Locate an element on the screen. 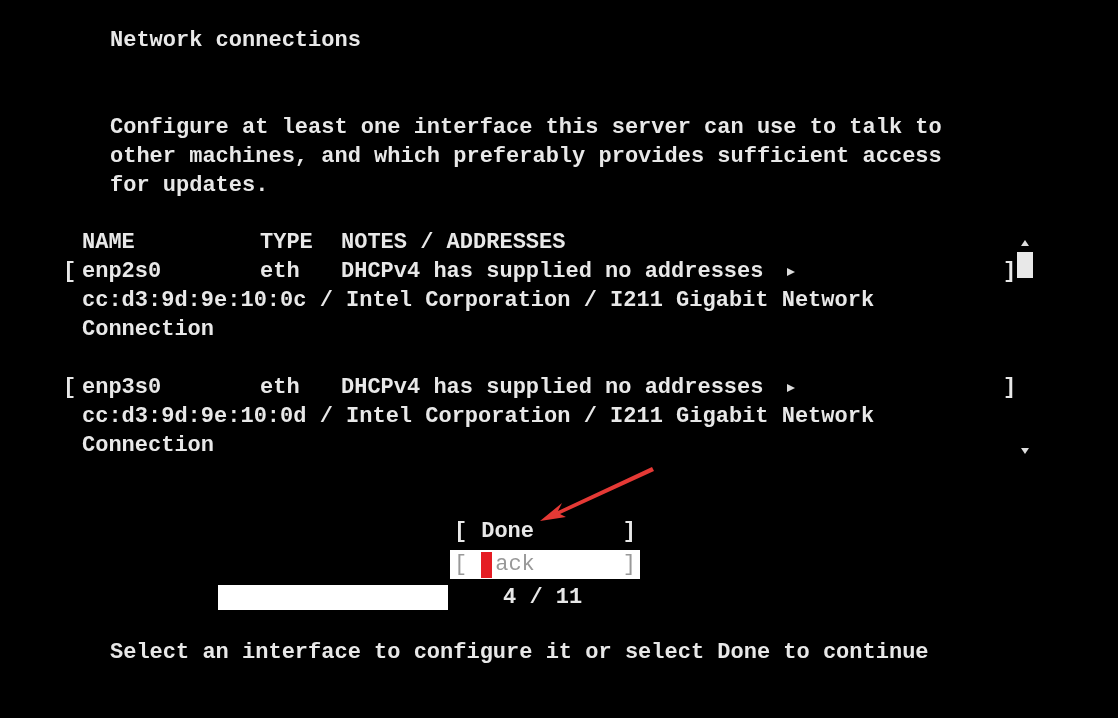 This screenshot has width=1118, height=718. footer-hint: Select an interface to configure it or select Done to continue is located at coordinates (520, 653).